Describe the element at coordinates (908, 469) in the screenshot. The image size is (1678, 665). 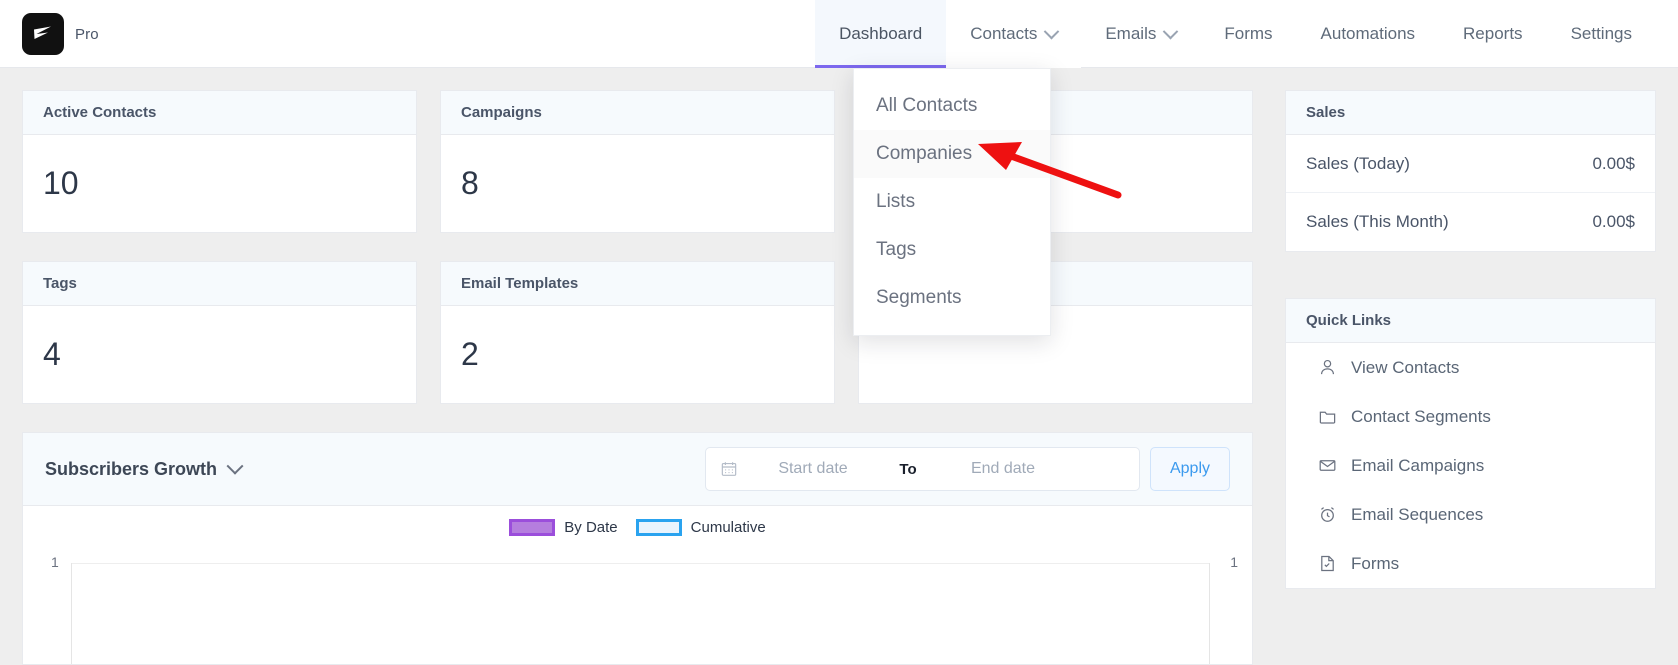
I see `date-range-separator: To` at that location.